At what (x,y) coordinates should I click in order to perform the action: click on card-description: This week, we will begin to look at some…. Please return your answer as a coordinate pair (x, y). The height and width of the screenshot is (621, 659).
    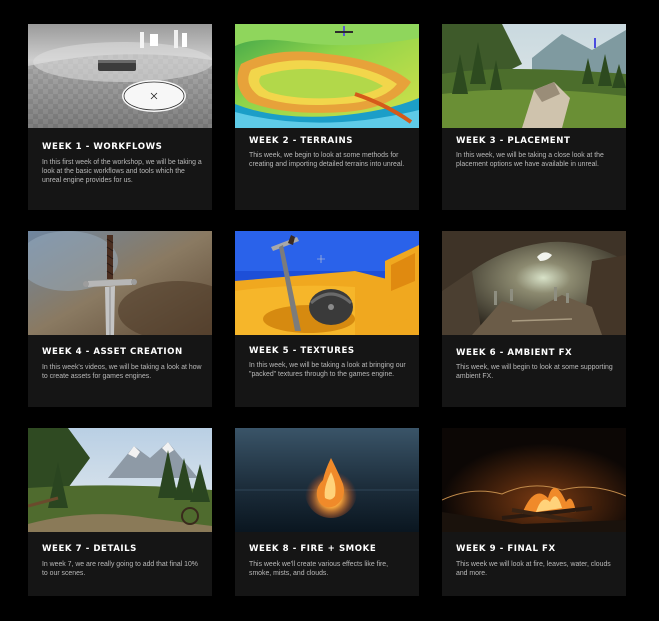
    Looking at the image, I should click on (534, 372).